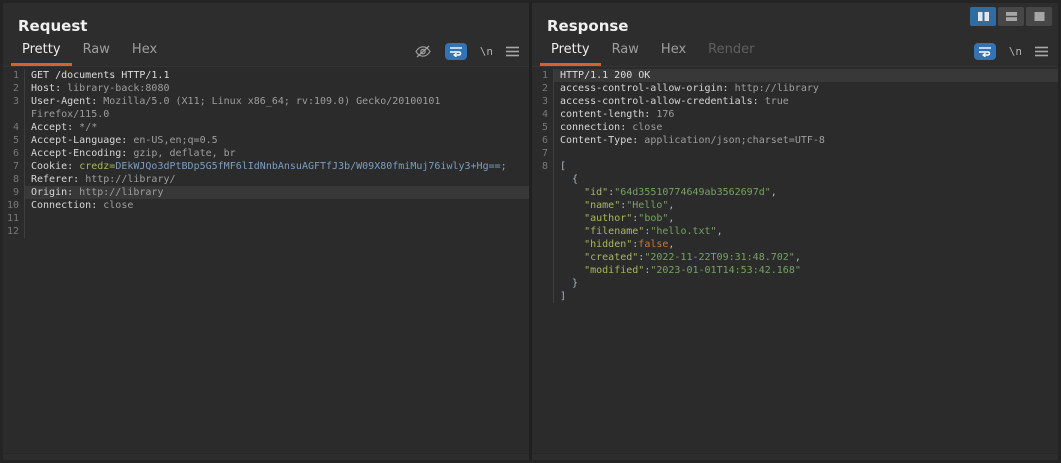 The height and width of the screenshot is (463, 1061). Describe the element at coordinates (64, 101) in the screenshot. I see `code-segment-hname: User-Agent:` at that location.